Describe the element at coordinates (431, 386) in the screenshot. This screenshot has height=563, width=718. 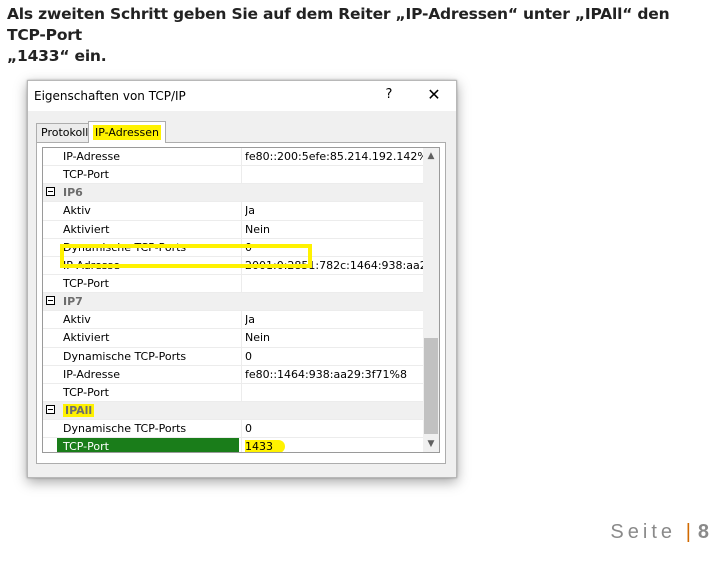
I see `scroll-thumb` at that location.